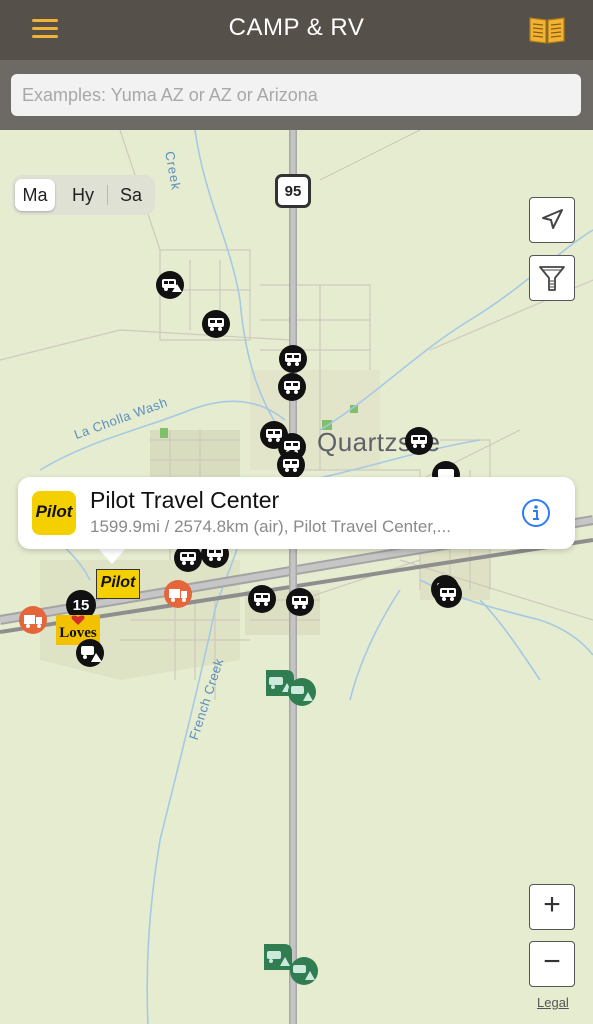  What do you see at coordinates (78, 620) in the screenshot?
I see `heart-icon` at bounding box center [78, 620].